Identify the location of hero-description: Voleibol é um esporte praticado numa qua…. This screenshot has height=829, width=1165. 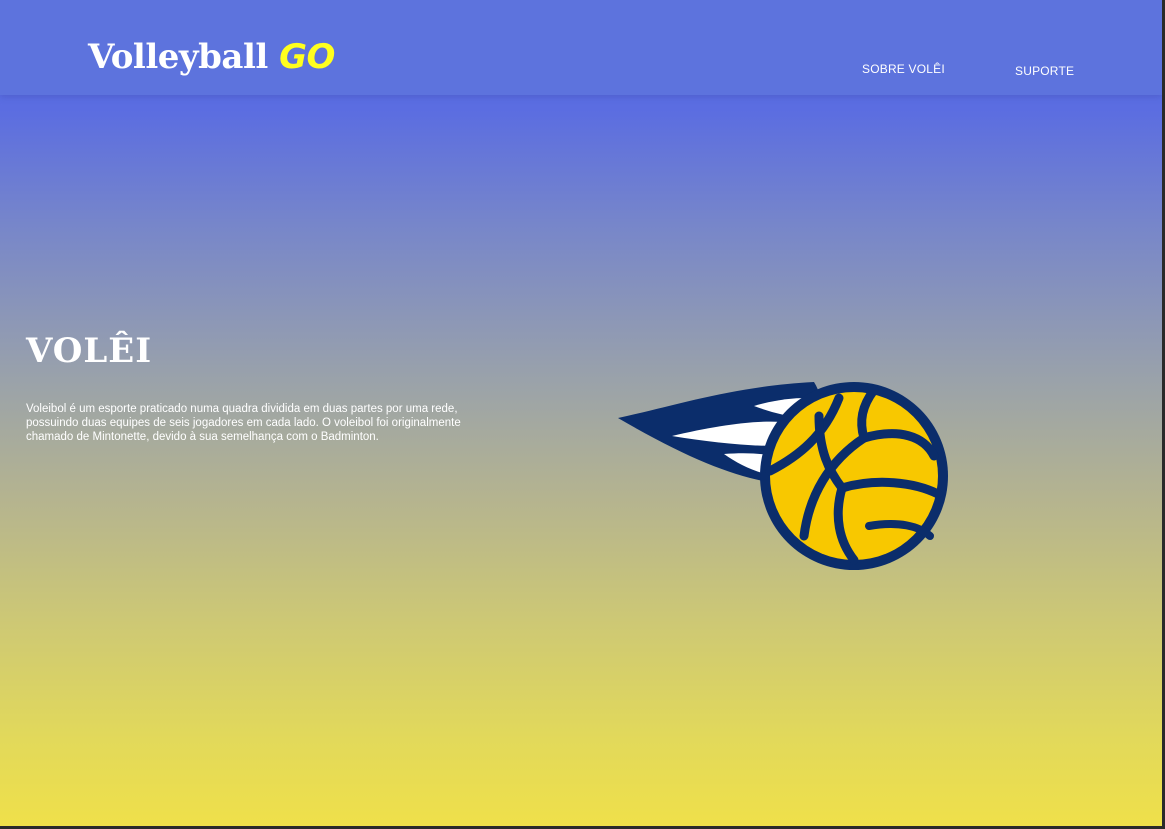
(243, 423).